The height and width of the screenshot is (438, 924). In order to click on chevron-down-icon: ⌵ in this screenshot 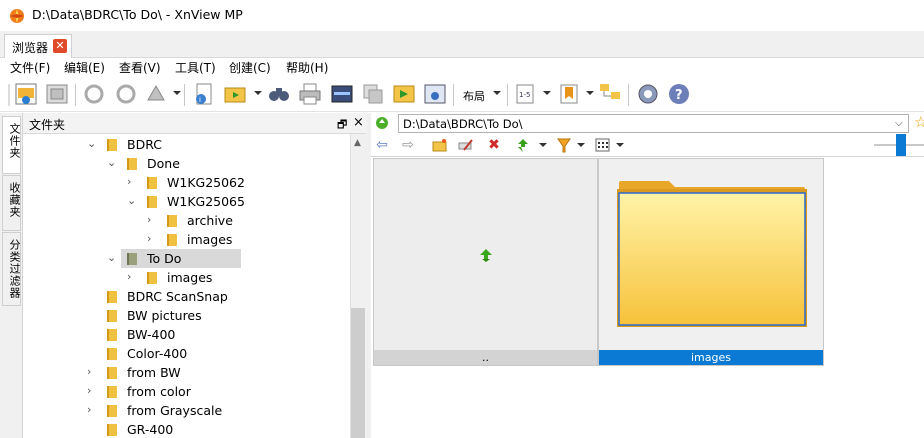, I will do `click(899, 123)`.